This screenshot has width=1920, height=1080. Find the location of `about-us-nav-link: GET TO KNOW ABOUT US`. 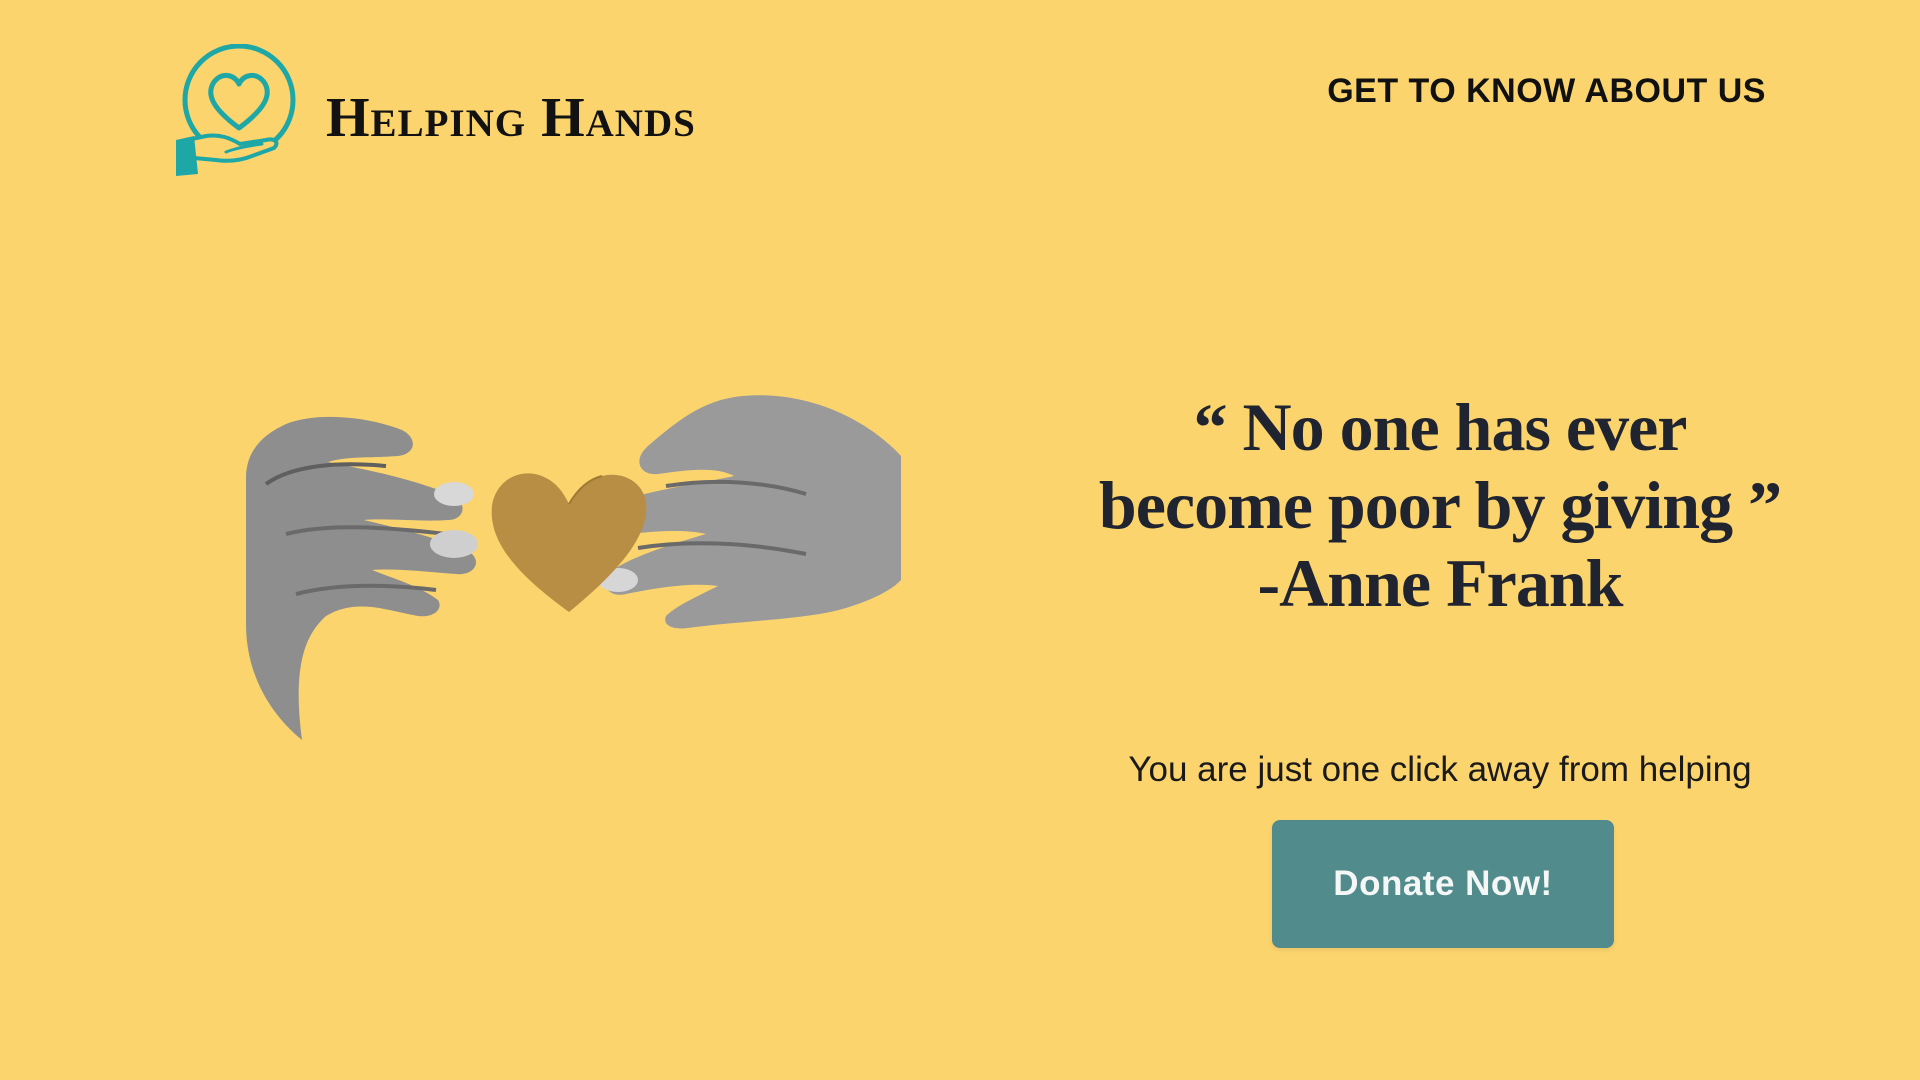

about-us-nav-link: GET TO KNOW ABOUT US is located at coordinates (1546, 91).